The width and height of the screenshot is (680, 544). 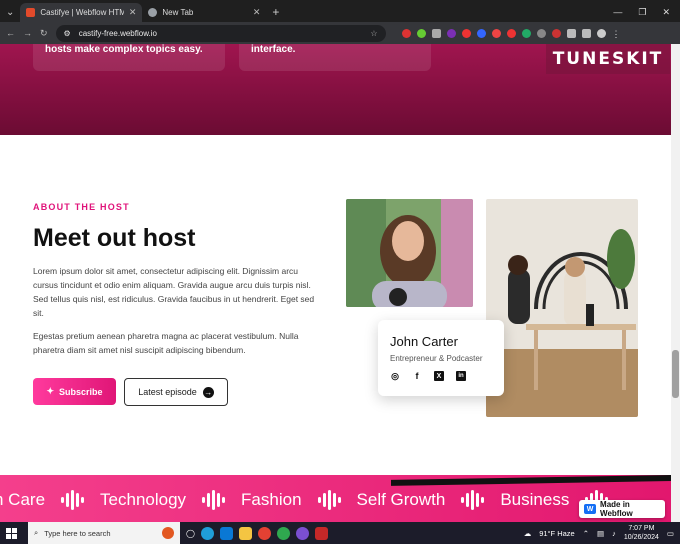 What do you see at coordinates (614, 533) in the screenshot?
I see `volume-icon: ♪` at bounding box center [614, 533].